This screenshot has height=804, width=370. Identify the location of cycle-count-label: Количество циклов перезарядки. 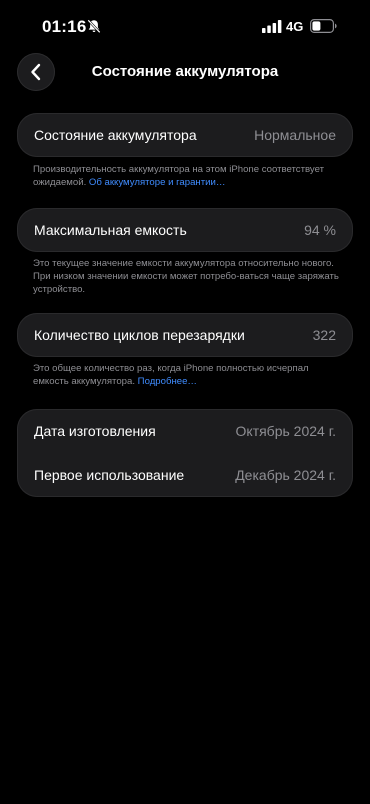
(139, 335).